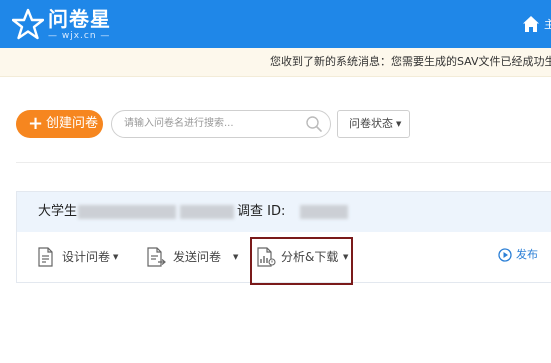  What do you see at coordinates (505, 255) in the screenshot?
I see `play-circle-icon` at bounding box center [505, 255].